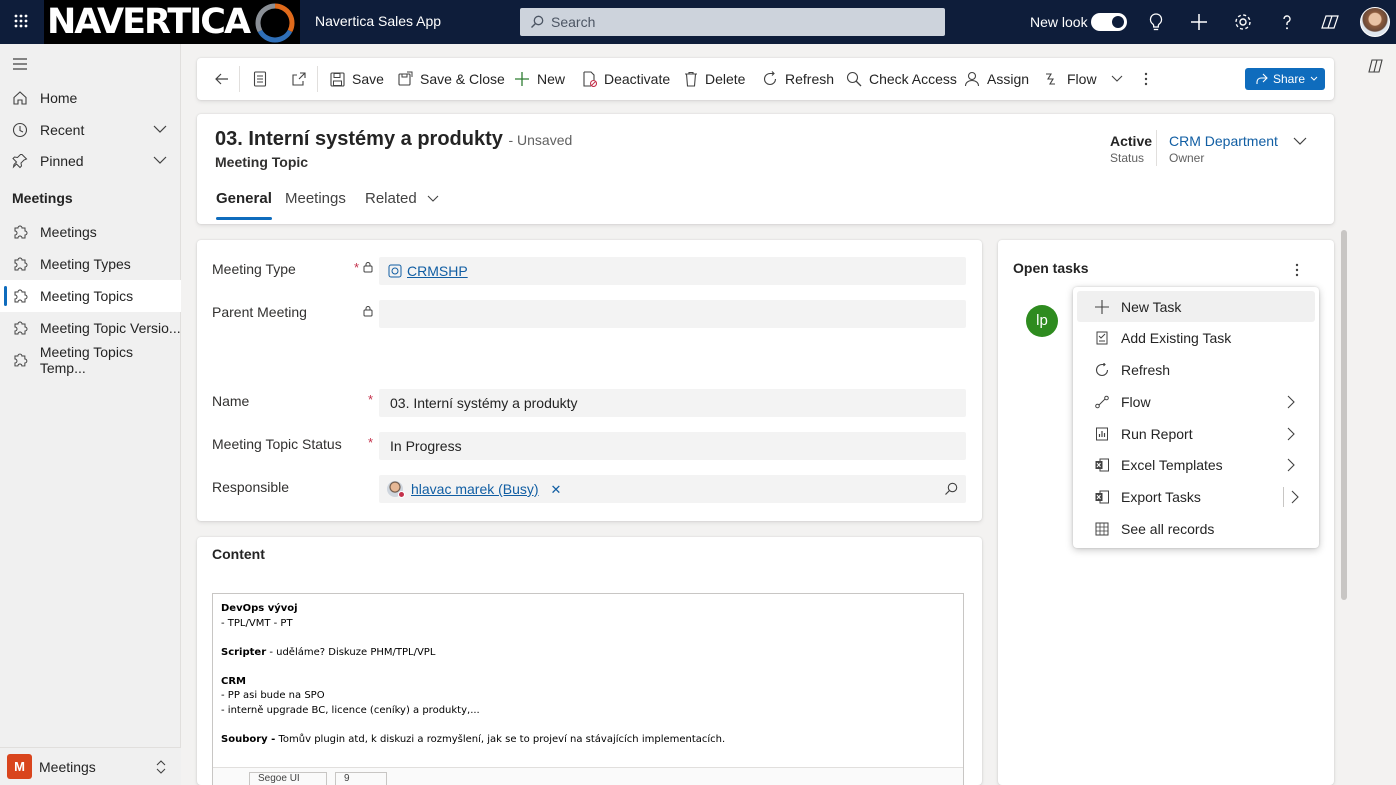 Image resolution: width=1396 pixels, height=785 pixels. Describe the element at coordinates (1223, 141) in the screenshot. I see `owner-link: CRM Department` at that location.